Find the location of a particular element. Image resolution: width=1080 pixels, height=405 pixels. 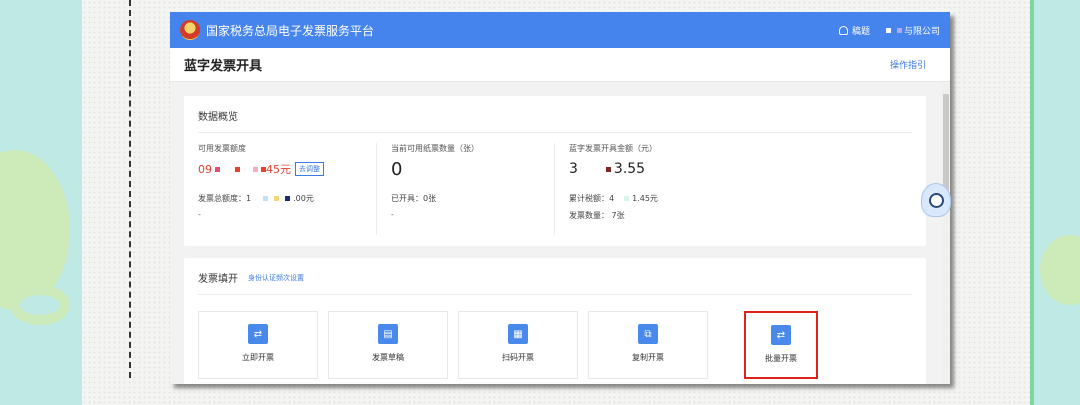

tax-value: 4 is located at coordinates (612, 198).